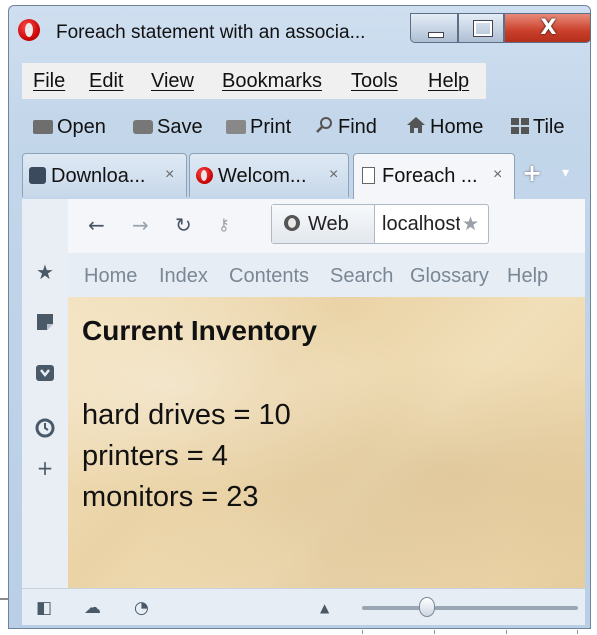  I want to click on web-security-badge: Web, so click(323, 224).